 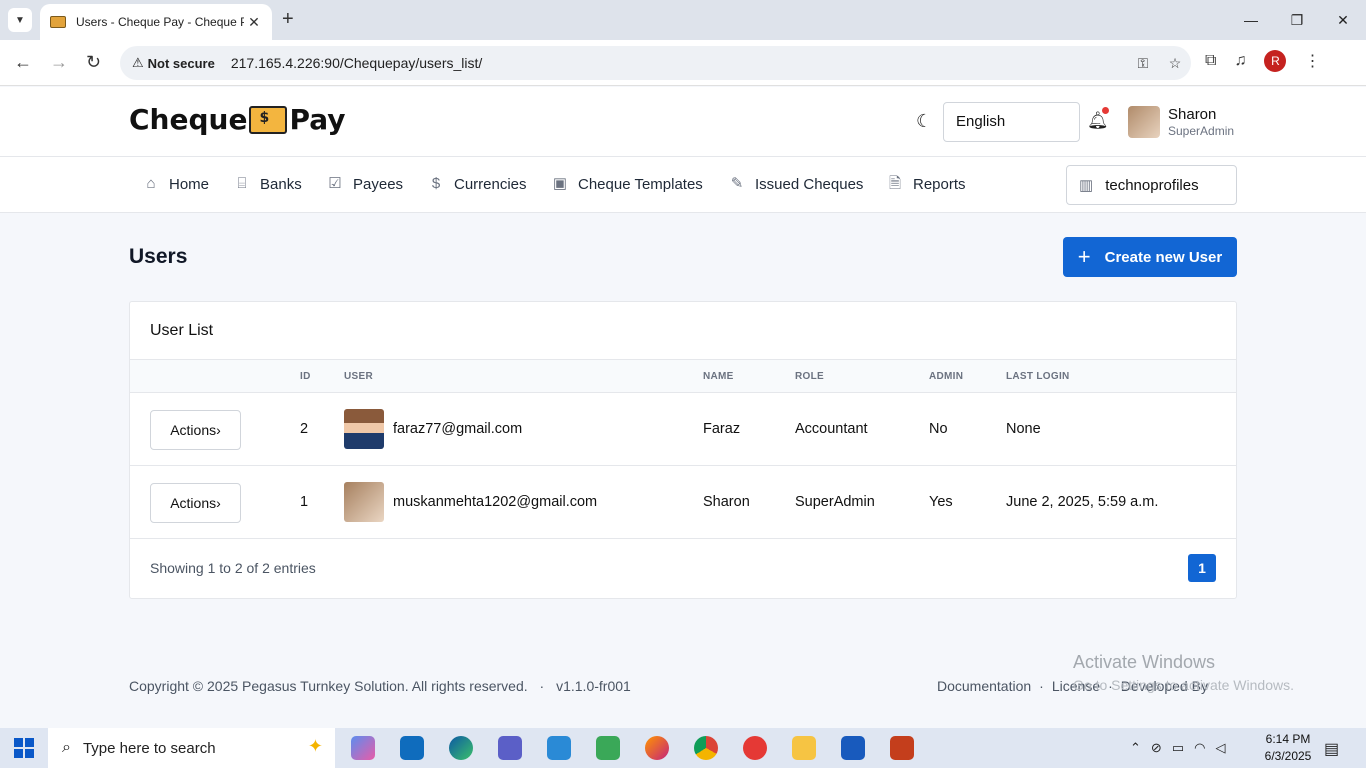 I want to click on password-key-icon: ⚿, so click(x=1143, y=63).